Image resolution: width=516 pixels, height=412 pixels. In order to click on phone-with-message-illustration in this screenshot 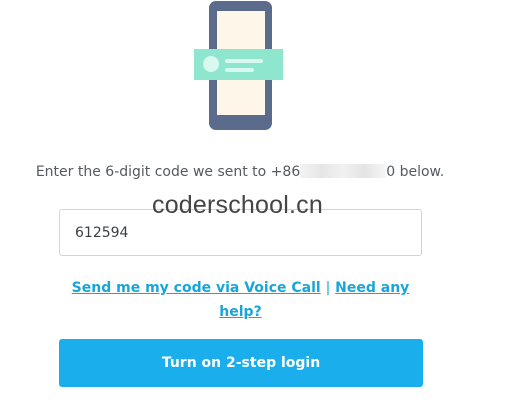, I will do `click(238, 65)`.